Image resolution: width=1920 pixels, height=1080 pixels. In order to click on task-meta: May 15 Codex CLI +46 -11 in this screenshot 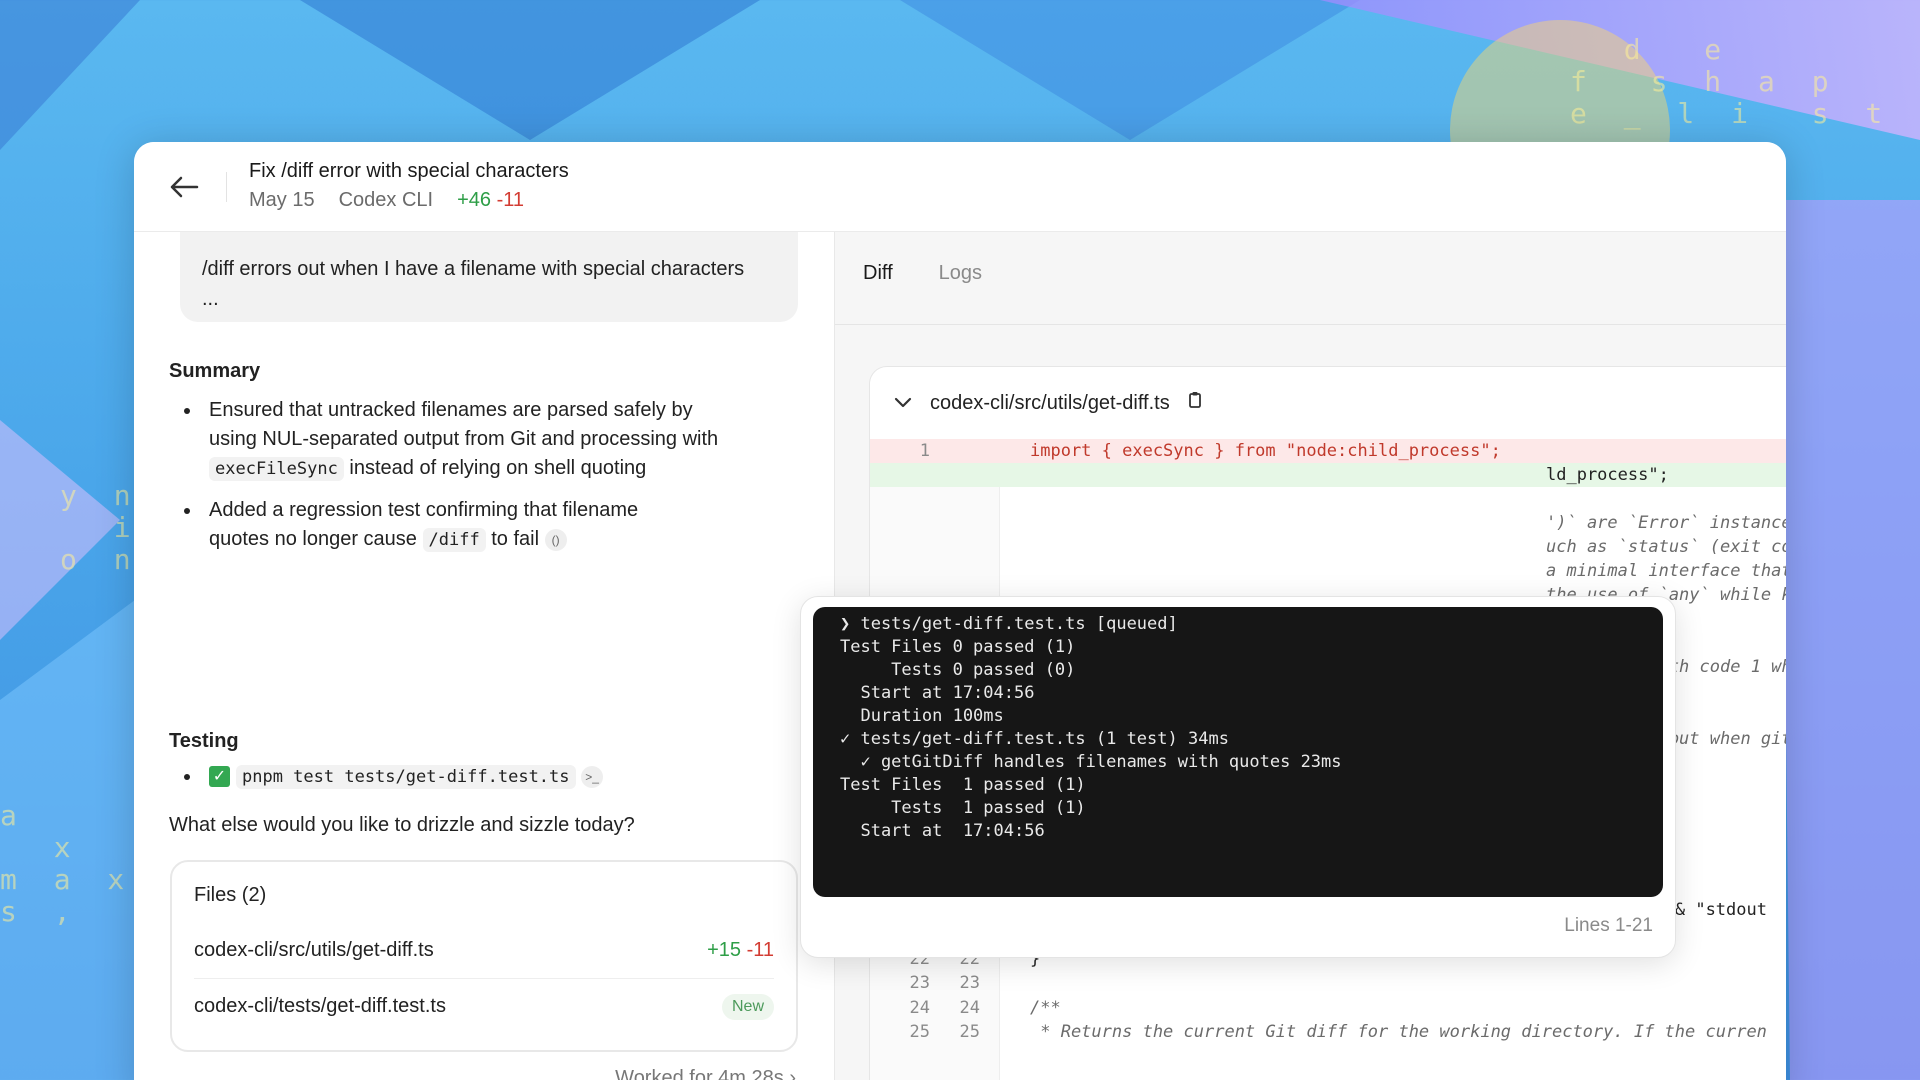, I will do `click(386, 200)`.